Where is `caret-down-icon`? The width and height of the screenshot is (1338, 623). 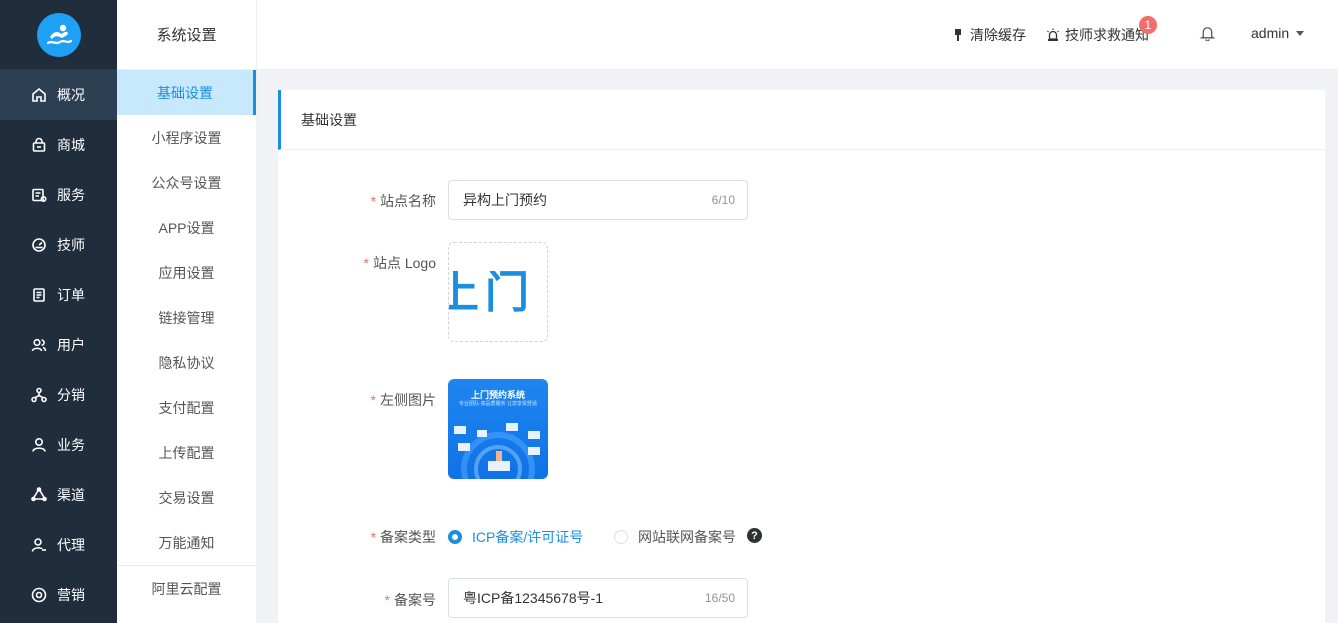 caret-down-icon is located at coordinates (1300, 33).